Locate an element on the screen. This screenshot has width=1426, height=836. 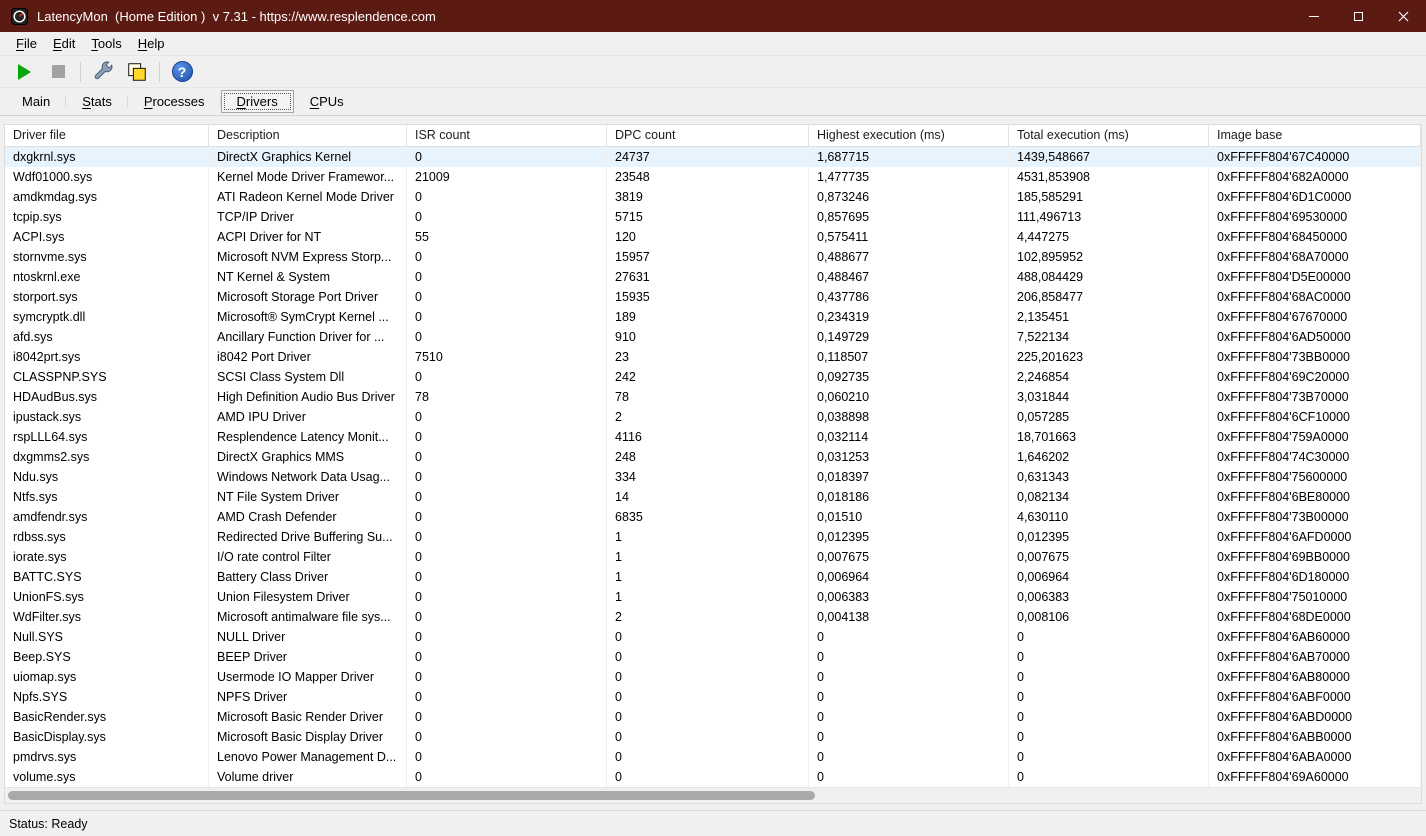
table-cell: 1,646202 is located at coordinates (1109, 457).